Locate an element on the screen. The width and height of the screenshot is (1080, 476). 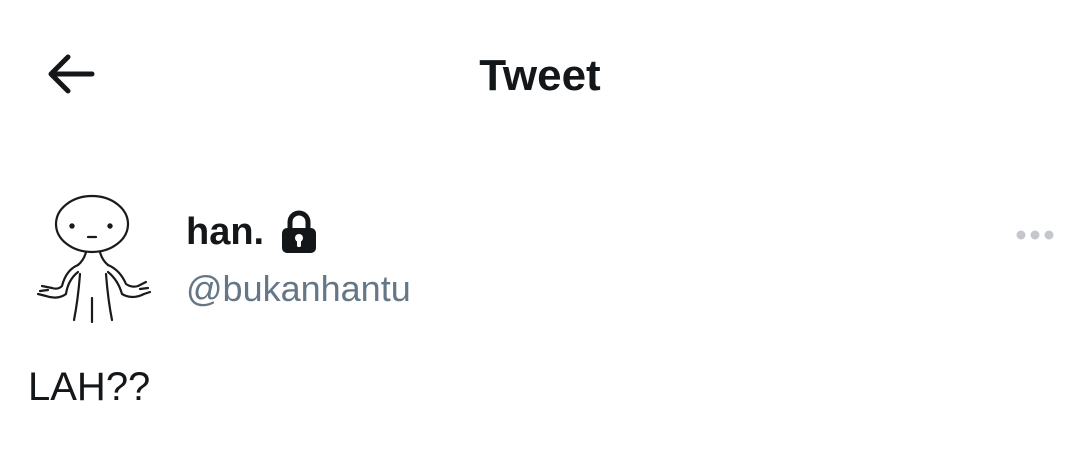
more-dots-icon is located at coordinates (1035, 235).